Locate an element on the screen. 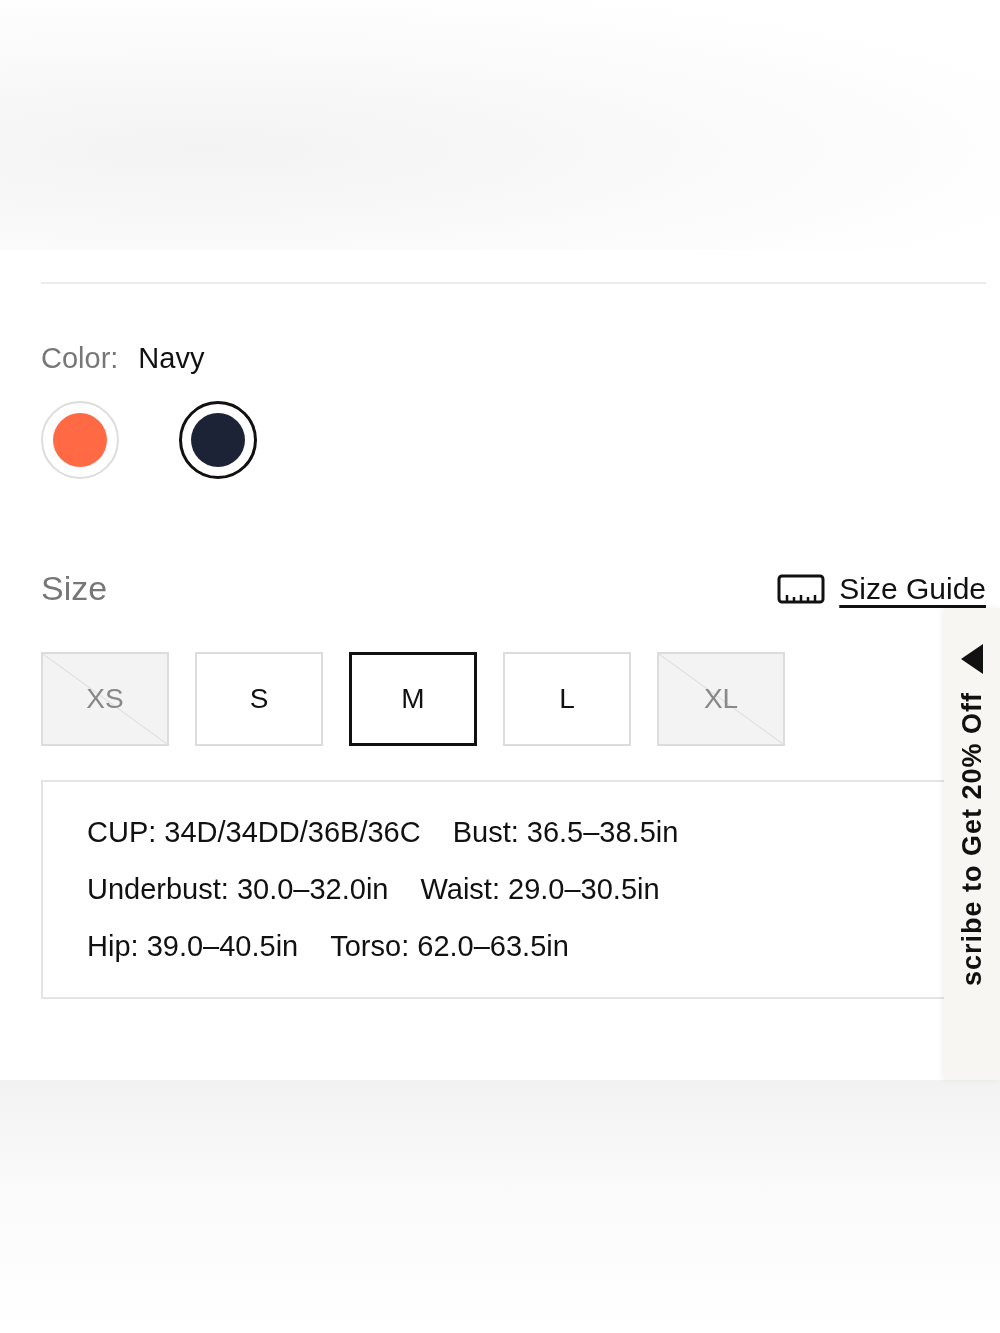 This screenshot has height=1333, width=1000. size-option: M is located at coordinates (413, 699).